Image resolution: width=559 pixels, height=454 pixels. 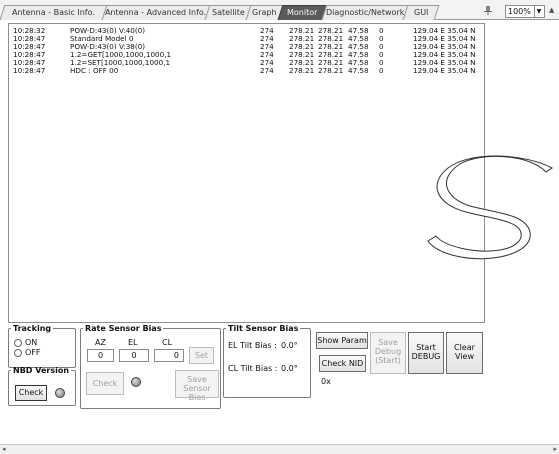 I want to click on tab-diagnostic-network: Diagnostic/Network, so click(x=365, y=12).